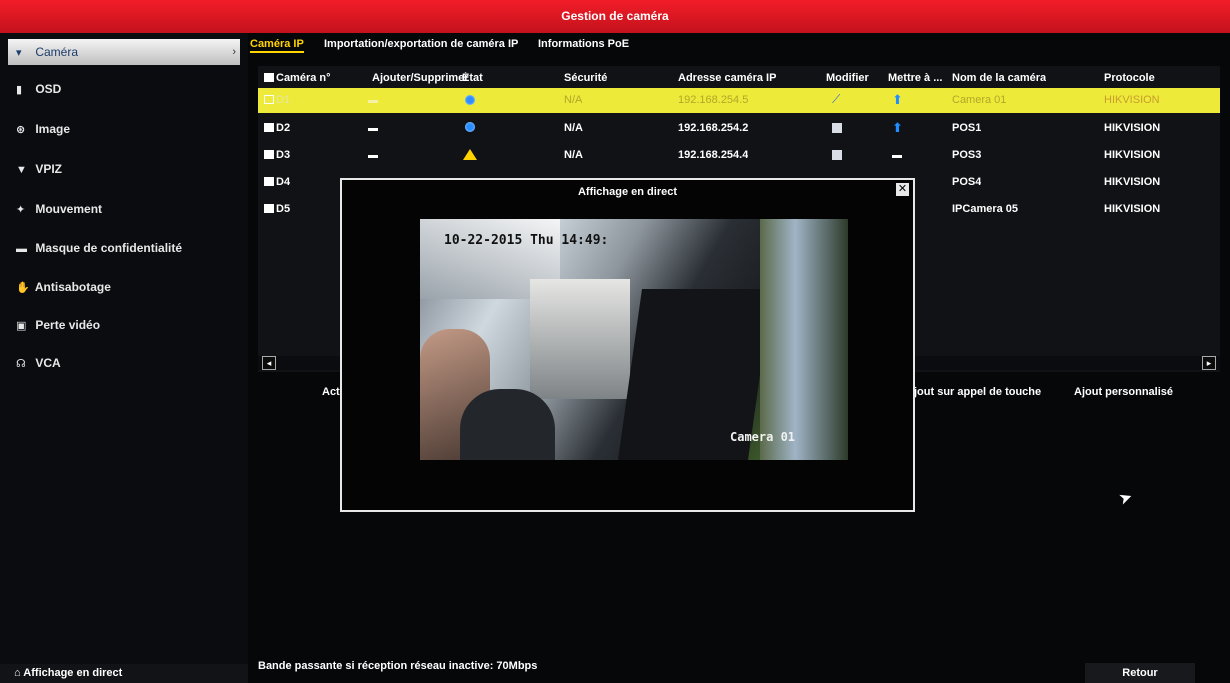  I want to click on tab-ip-camera: Caméra IP, so click(277, 45).